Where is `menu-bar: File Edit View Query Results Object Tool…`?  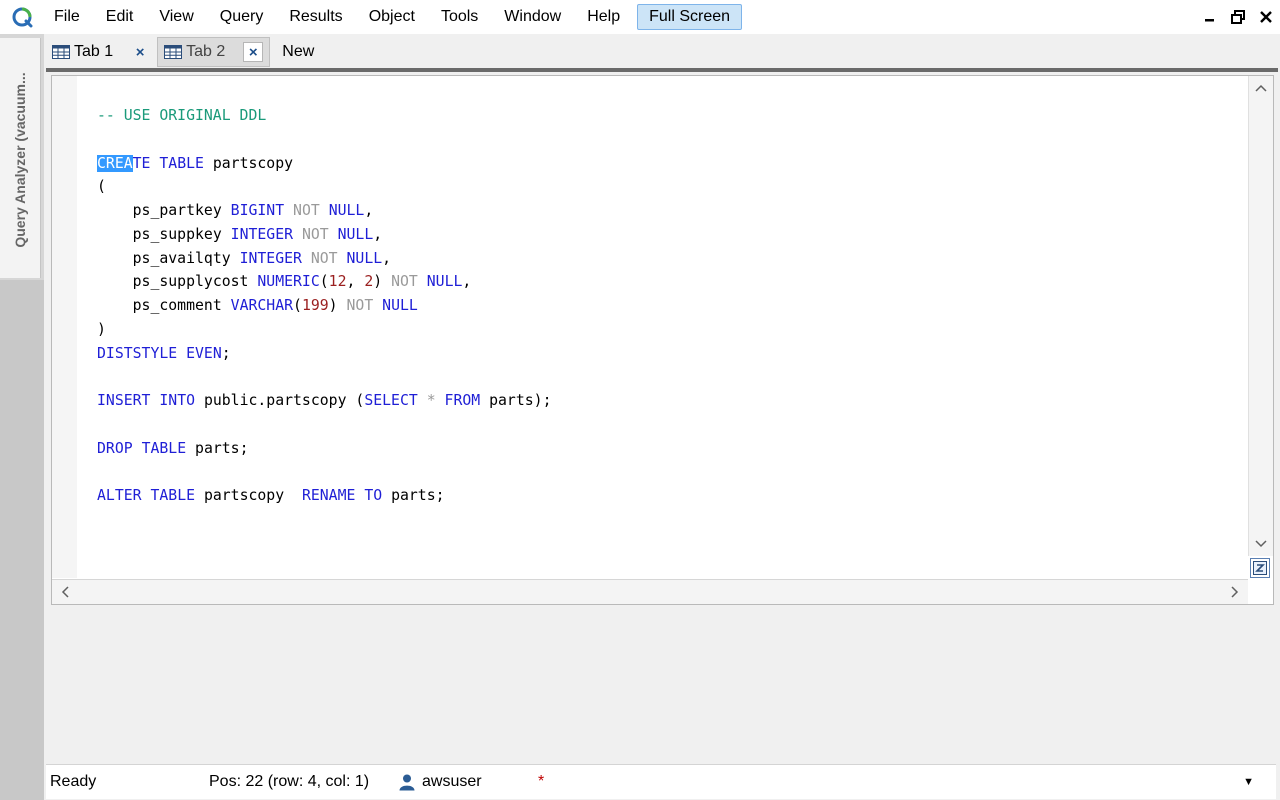 menu-bar: File Edit View Query Results Object Tool… is located at coordinates (640, 17).